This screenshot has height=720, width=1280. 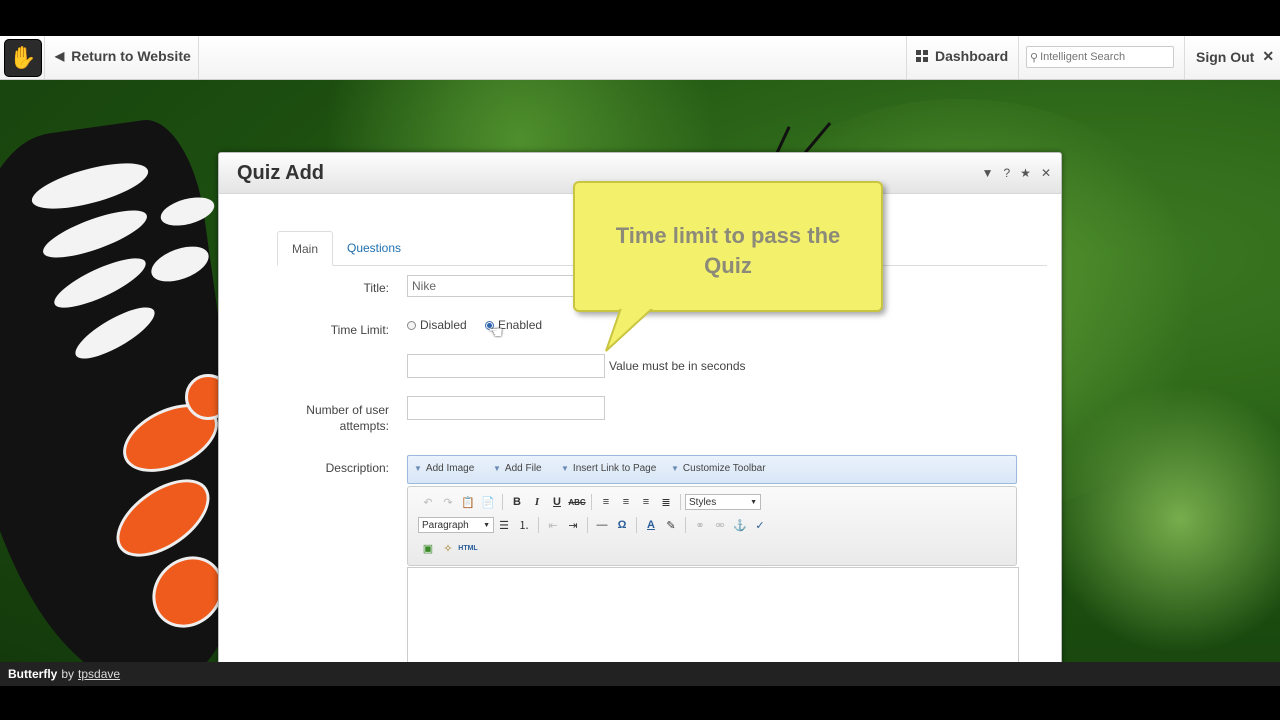 I want to click on indent-icon: ⇥, so click(x=573, y=525).